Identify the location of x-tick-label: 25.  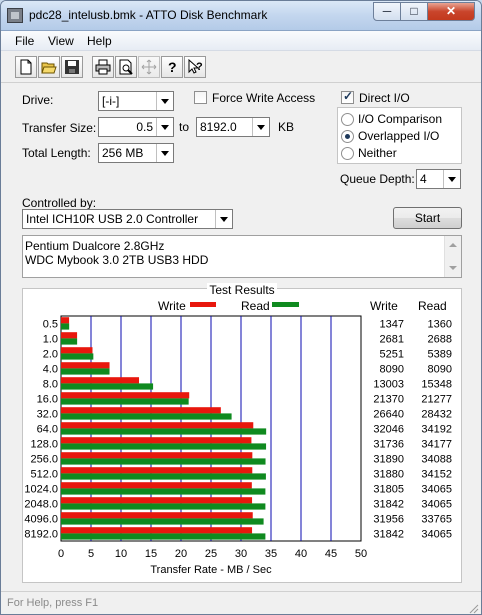
(211, 554).